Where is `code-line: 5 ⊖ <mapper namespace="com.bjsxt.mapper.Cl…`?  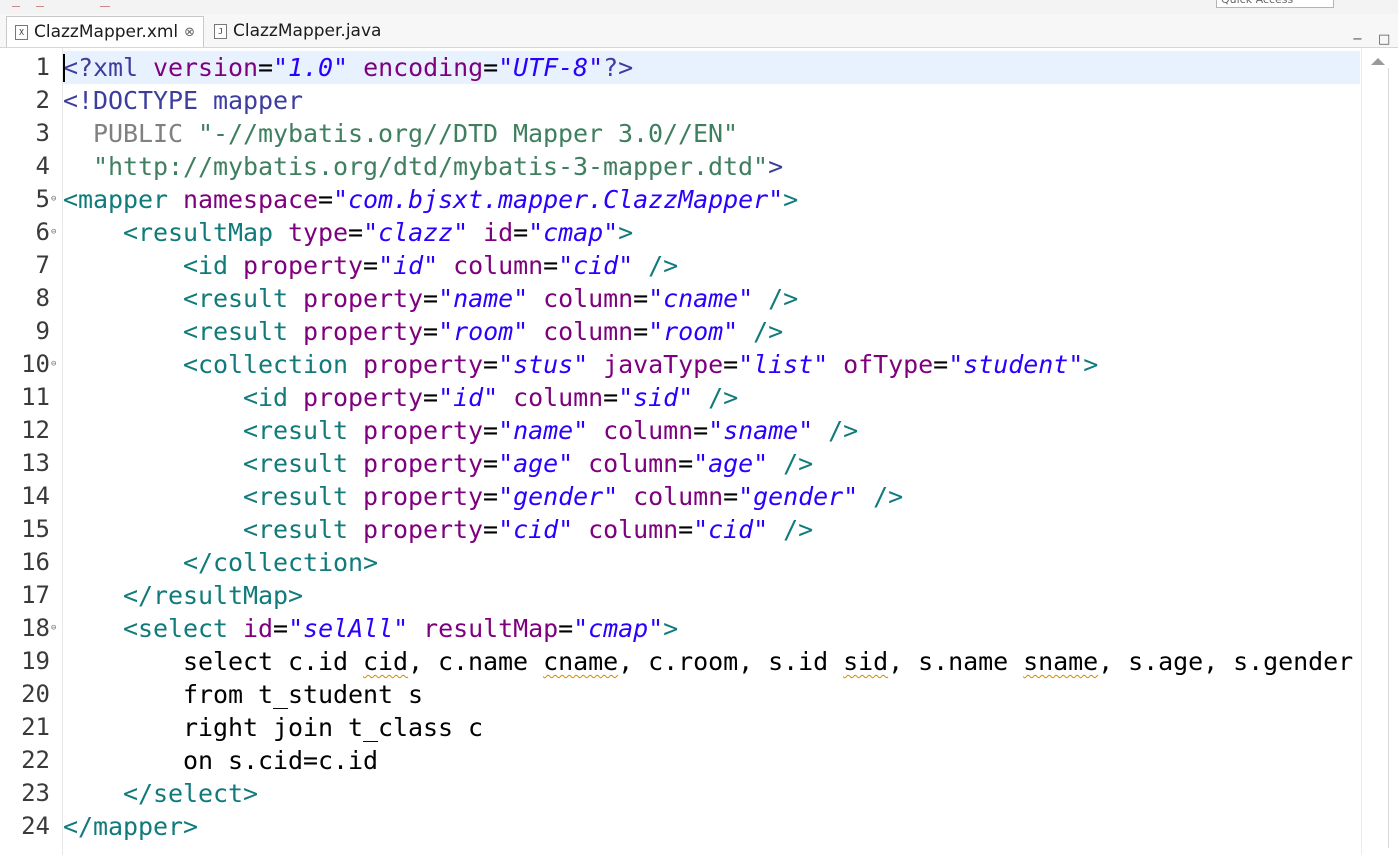 code-line: 5 ⊖ <mapper namespace="com.bjsxt.mapper.Cl… is located at coordinates (680, 199).